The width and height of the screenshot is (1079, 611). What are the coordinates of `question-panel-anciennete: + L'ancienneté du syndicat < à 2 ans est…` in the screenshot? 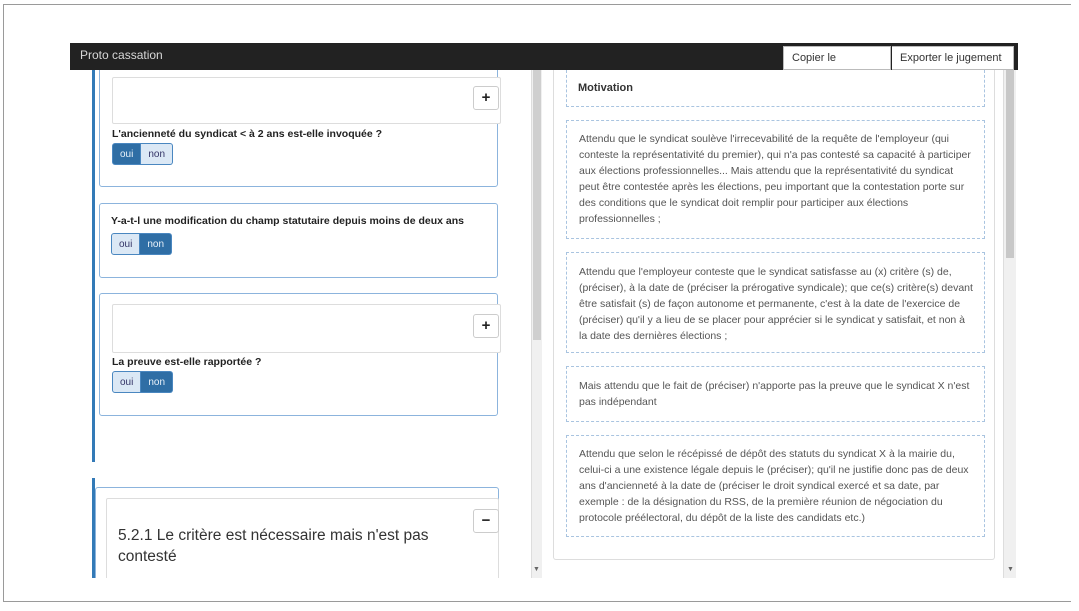 It's located at (300, 128).